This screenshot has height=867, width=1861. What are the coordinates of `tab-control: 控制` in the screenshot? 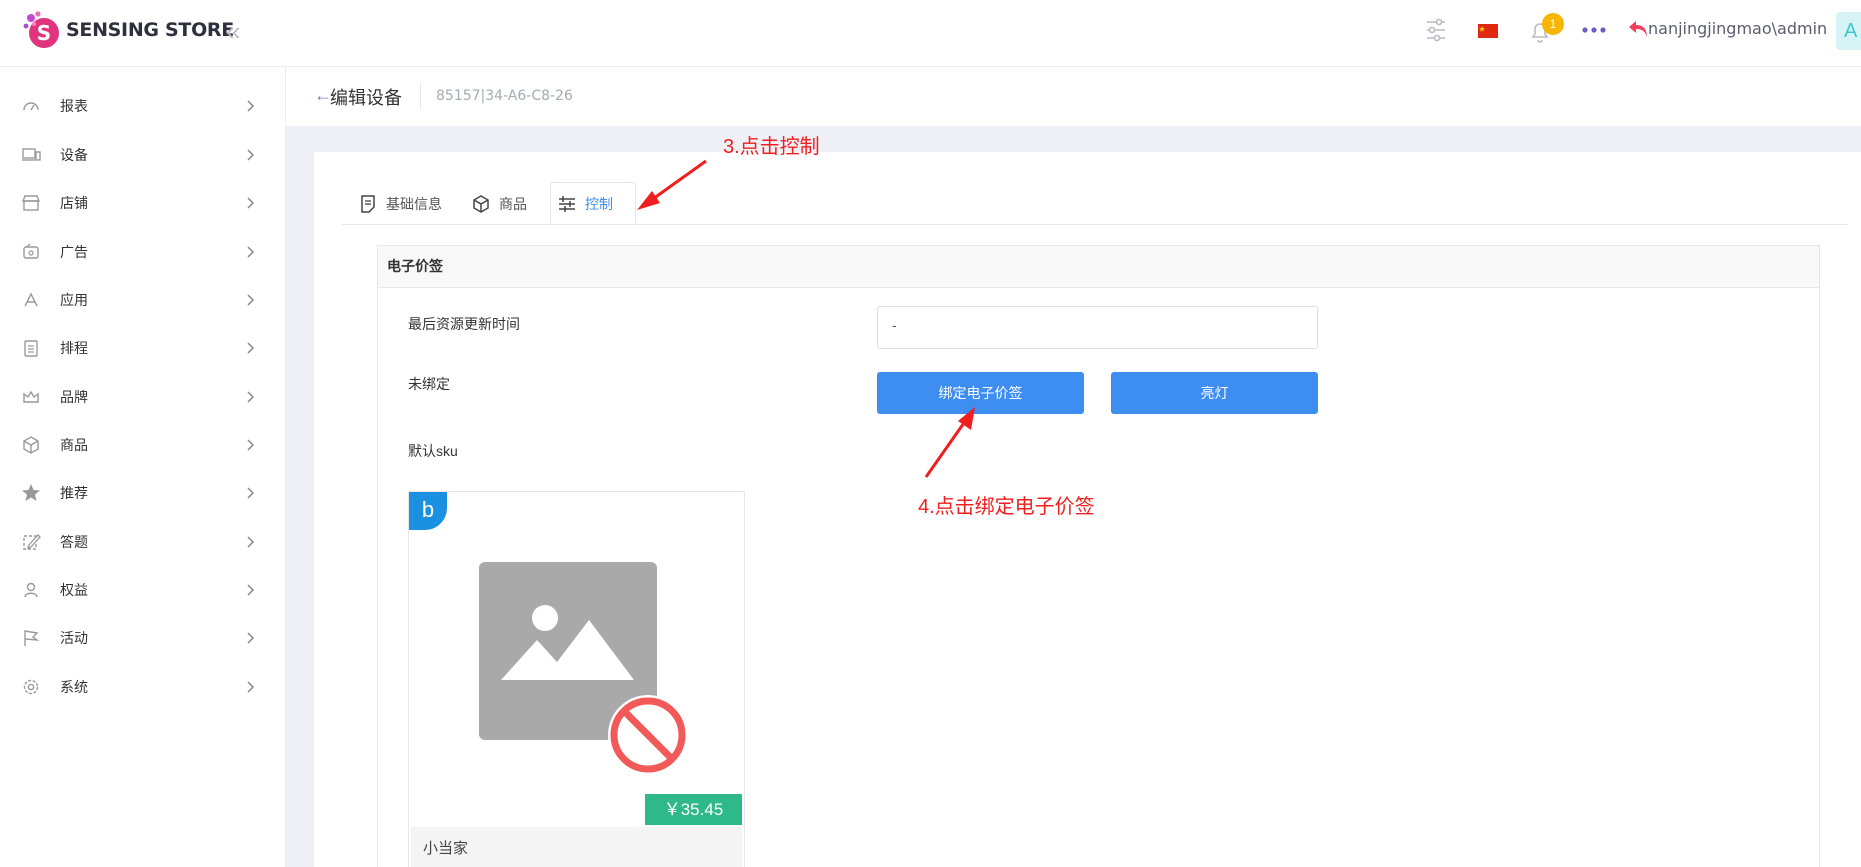 It's located at (593, 203).